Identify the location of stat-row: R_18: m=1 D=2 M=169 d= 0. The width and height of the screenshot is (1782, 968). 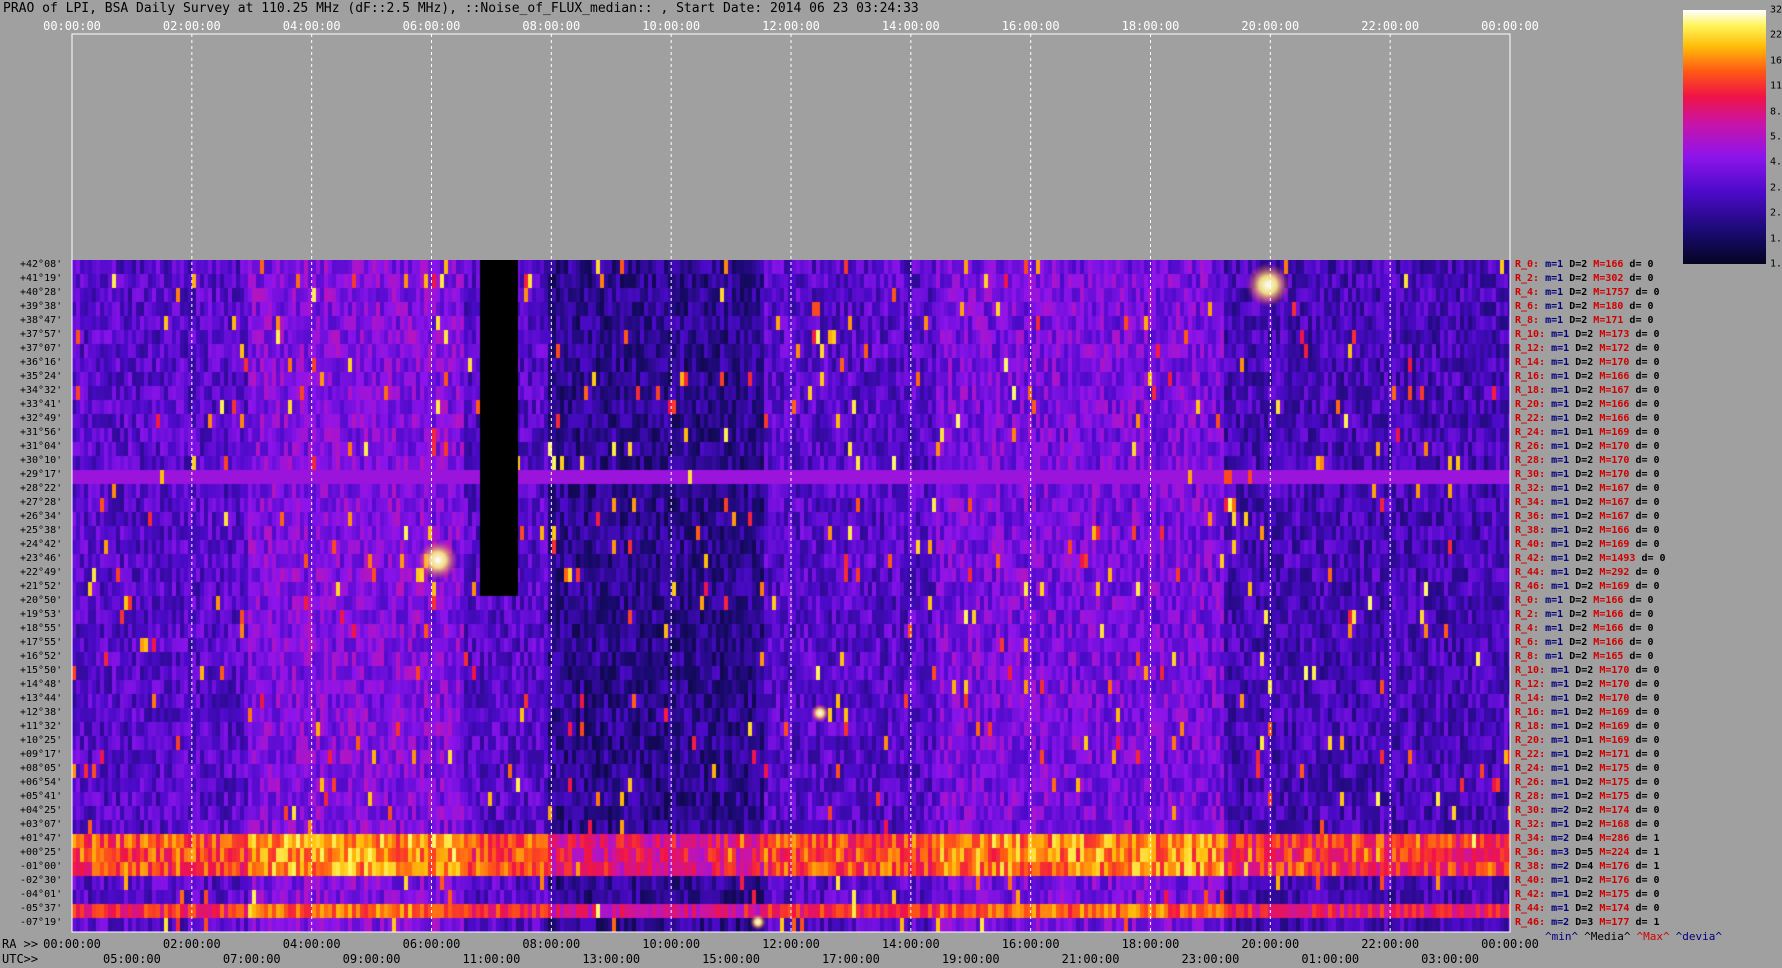
(1587, 727).